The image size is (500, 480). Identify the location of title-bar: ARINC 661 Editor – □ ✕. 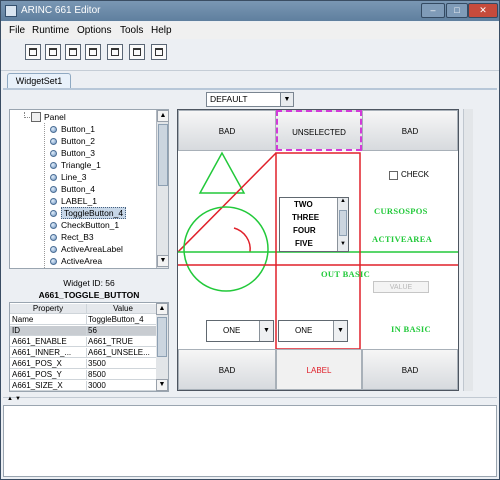
(250, 11).